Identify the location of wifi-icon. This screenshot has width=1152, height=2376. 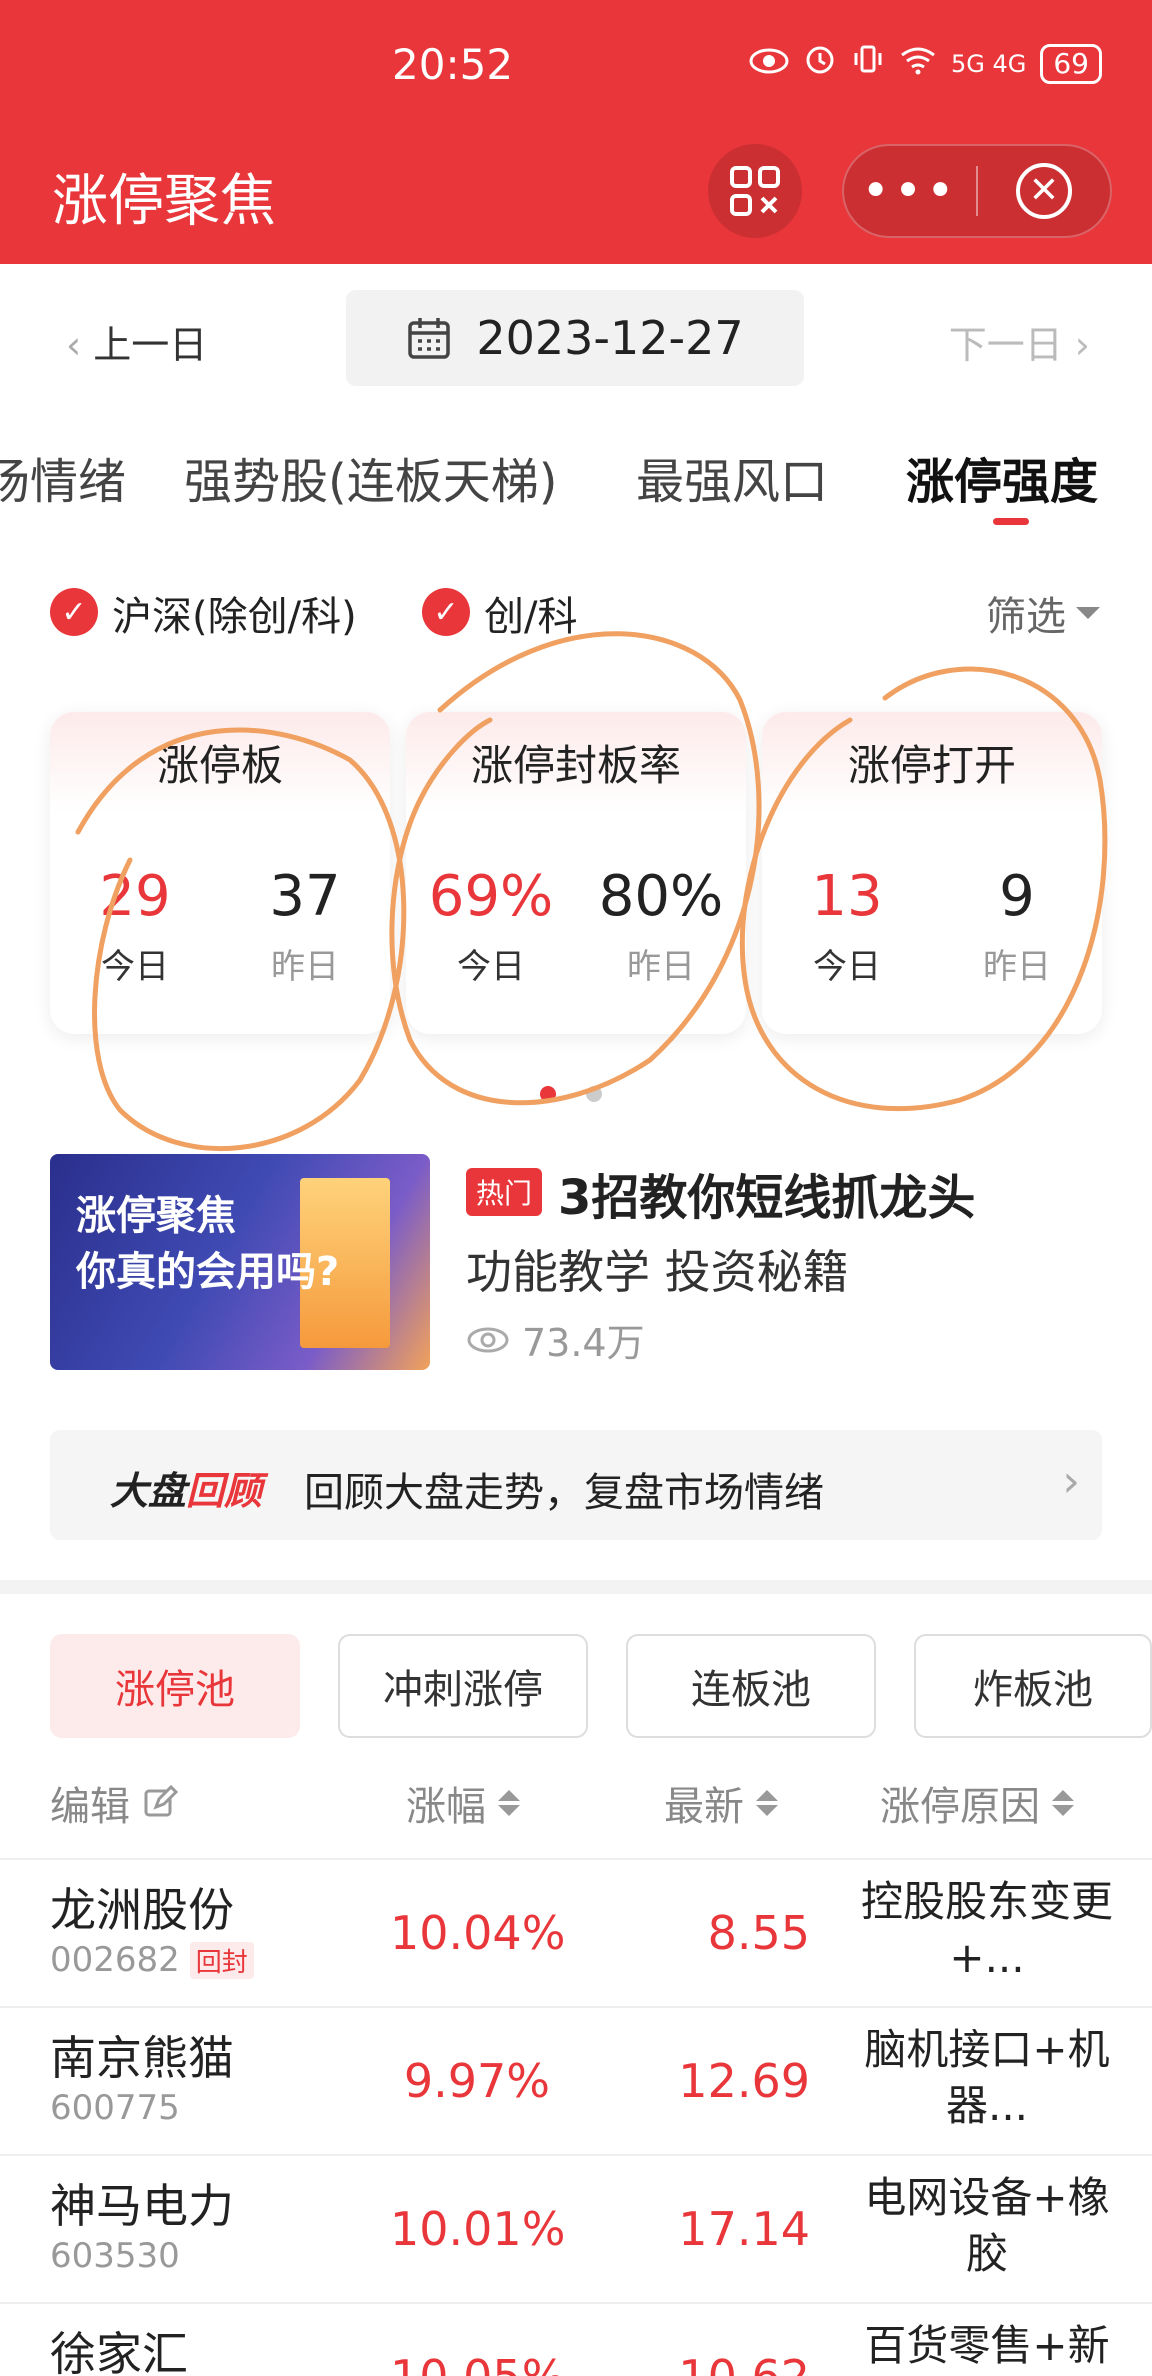
(918, 64).